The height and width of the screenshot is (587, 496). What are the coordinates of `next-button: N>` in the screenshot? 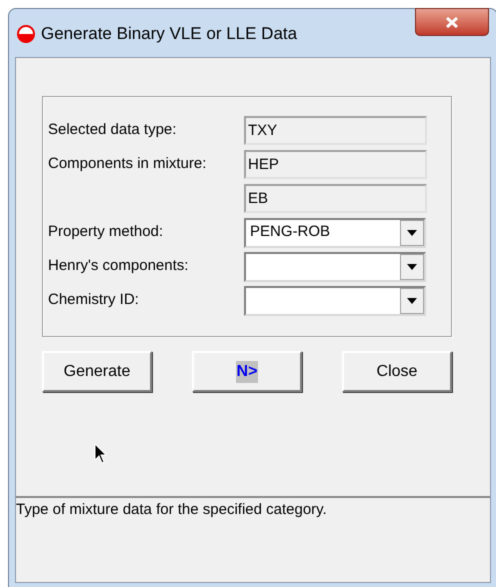 It's located at (247, 371).